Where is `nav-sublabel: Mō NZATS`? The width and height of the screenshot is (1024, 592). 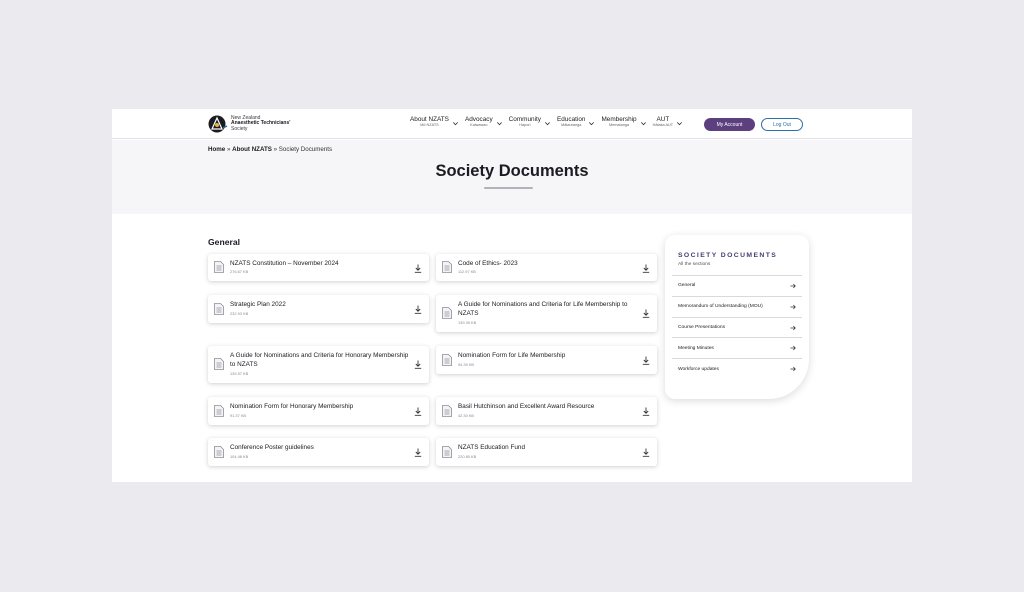 nav-sublabel: Mō NZATS is located at coordinates (429, 125).